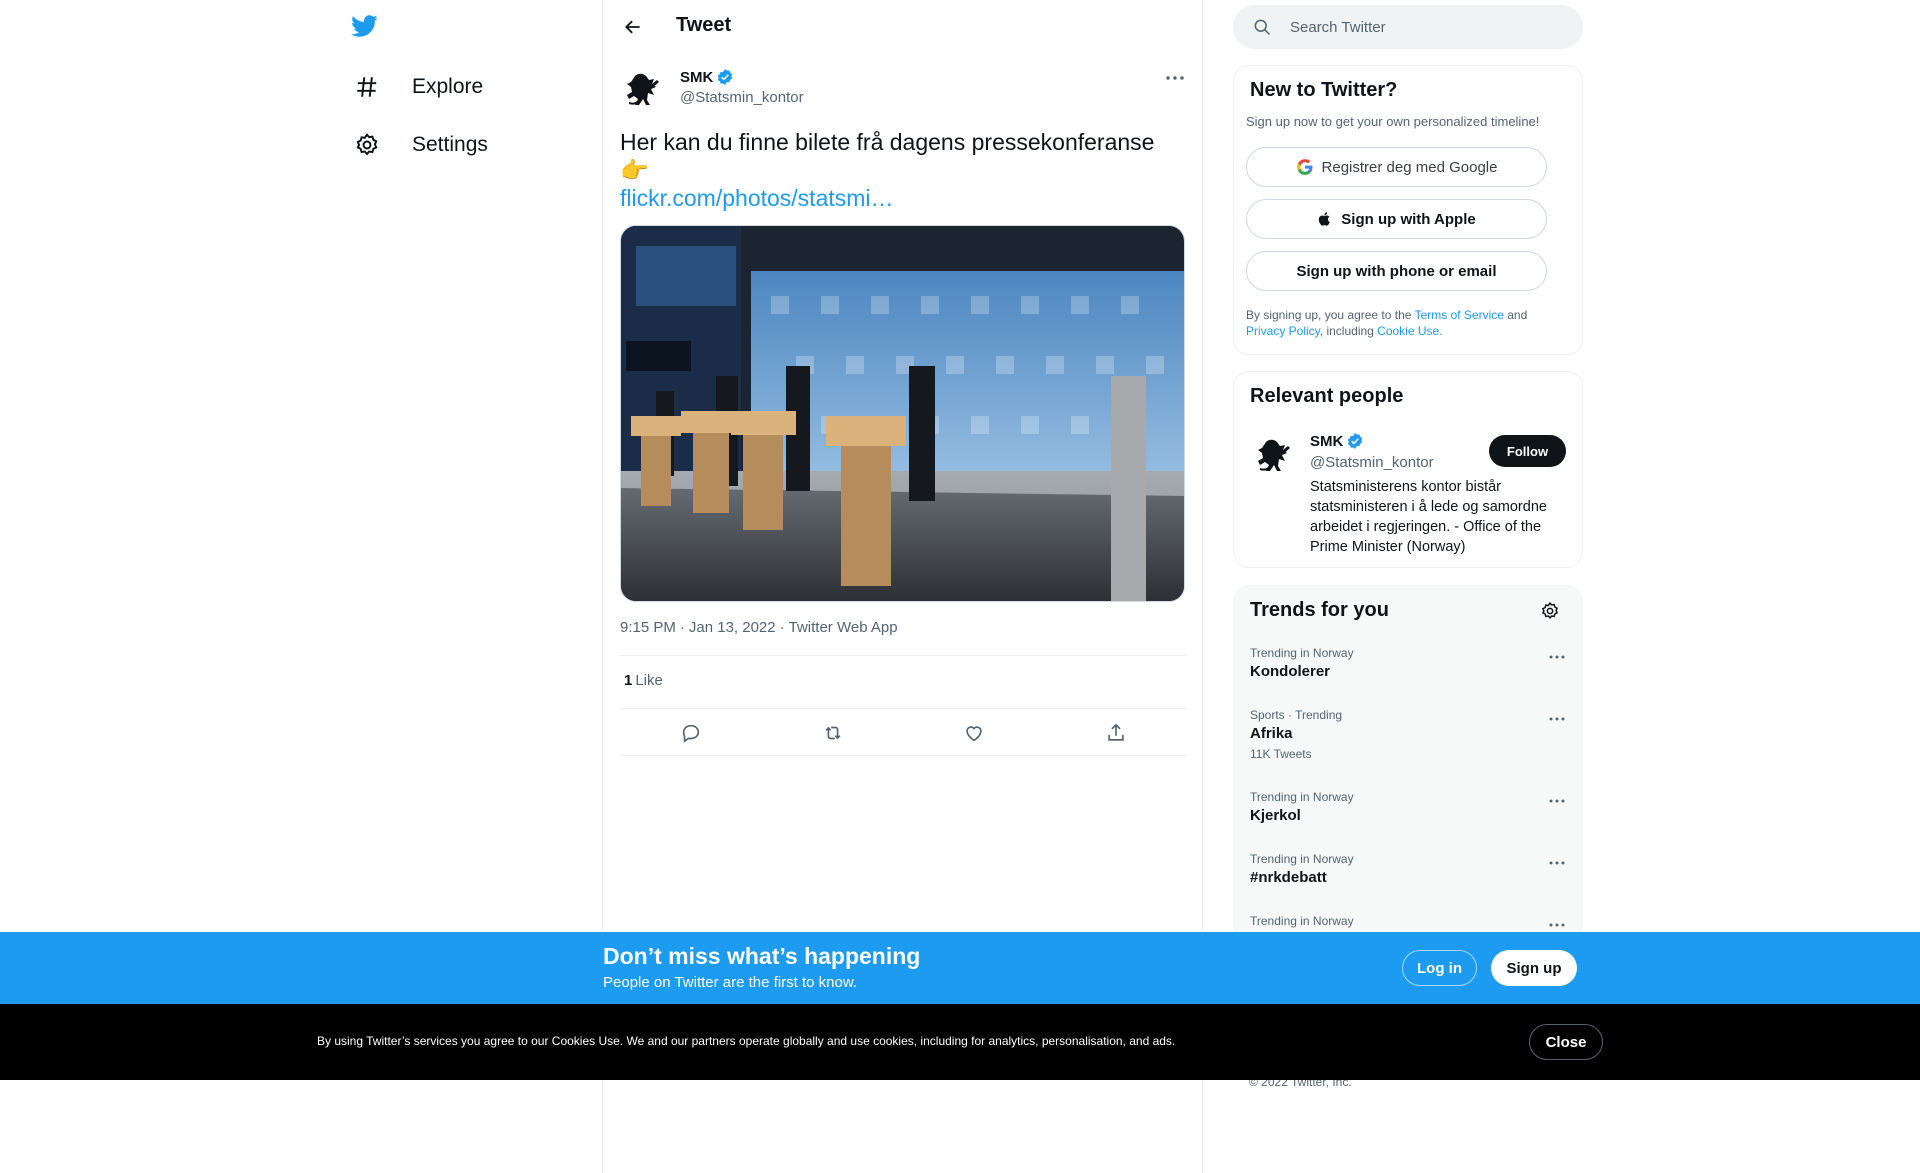 The image size is (1920, 1173). Describe the element at coordinates (1275, 815) in the screenshot. I see `trend-name: Kjerkol` at that location.